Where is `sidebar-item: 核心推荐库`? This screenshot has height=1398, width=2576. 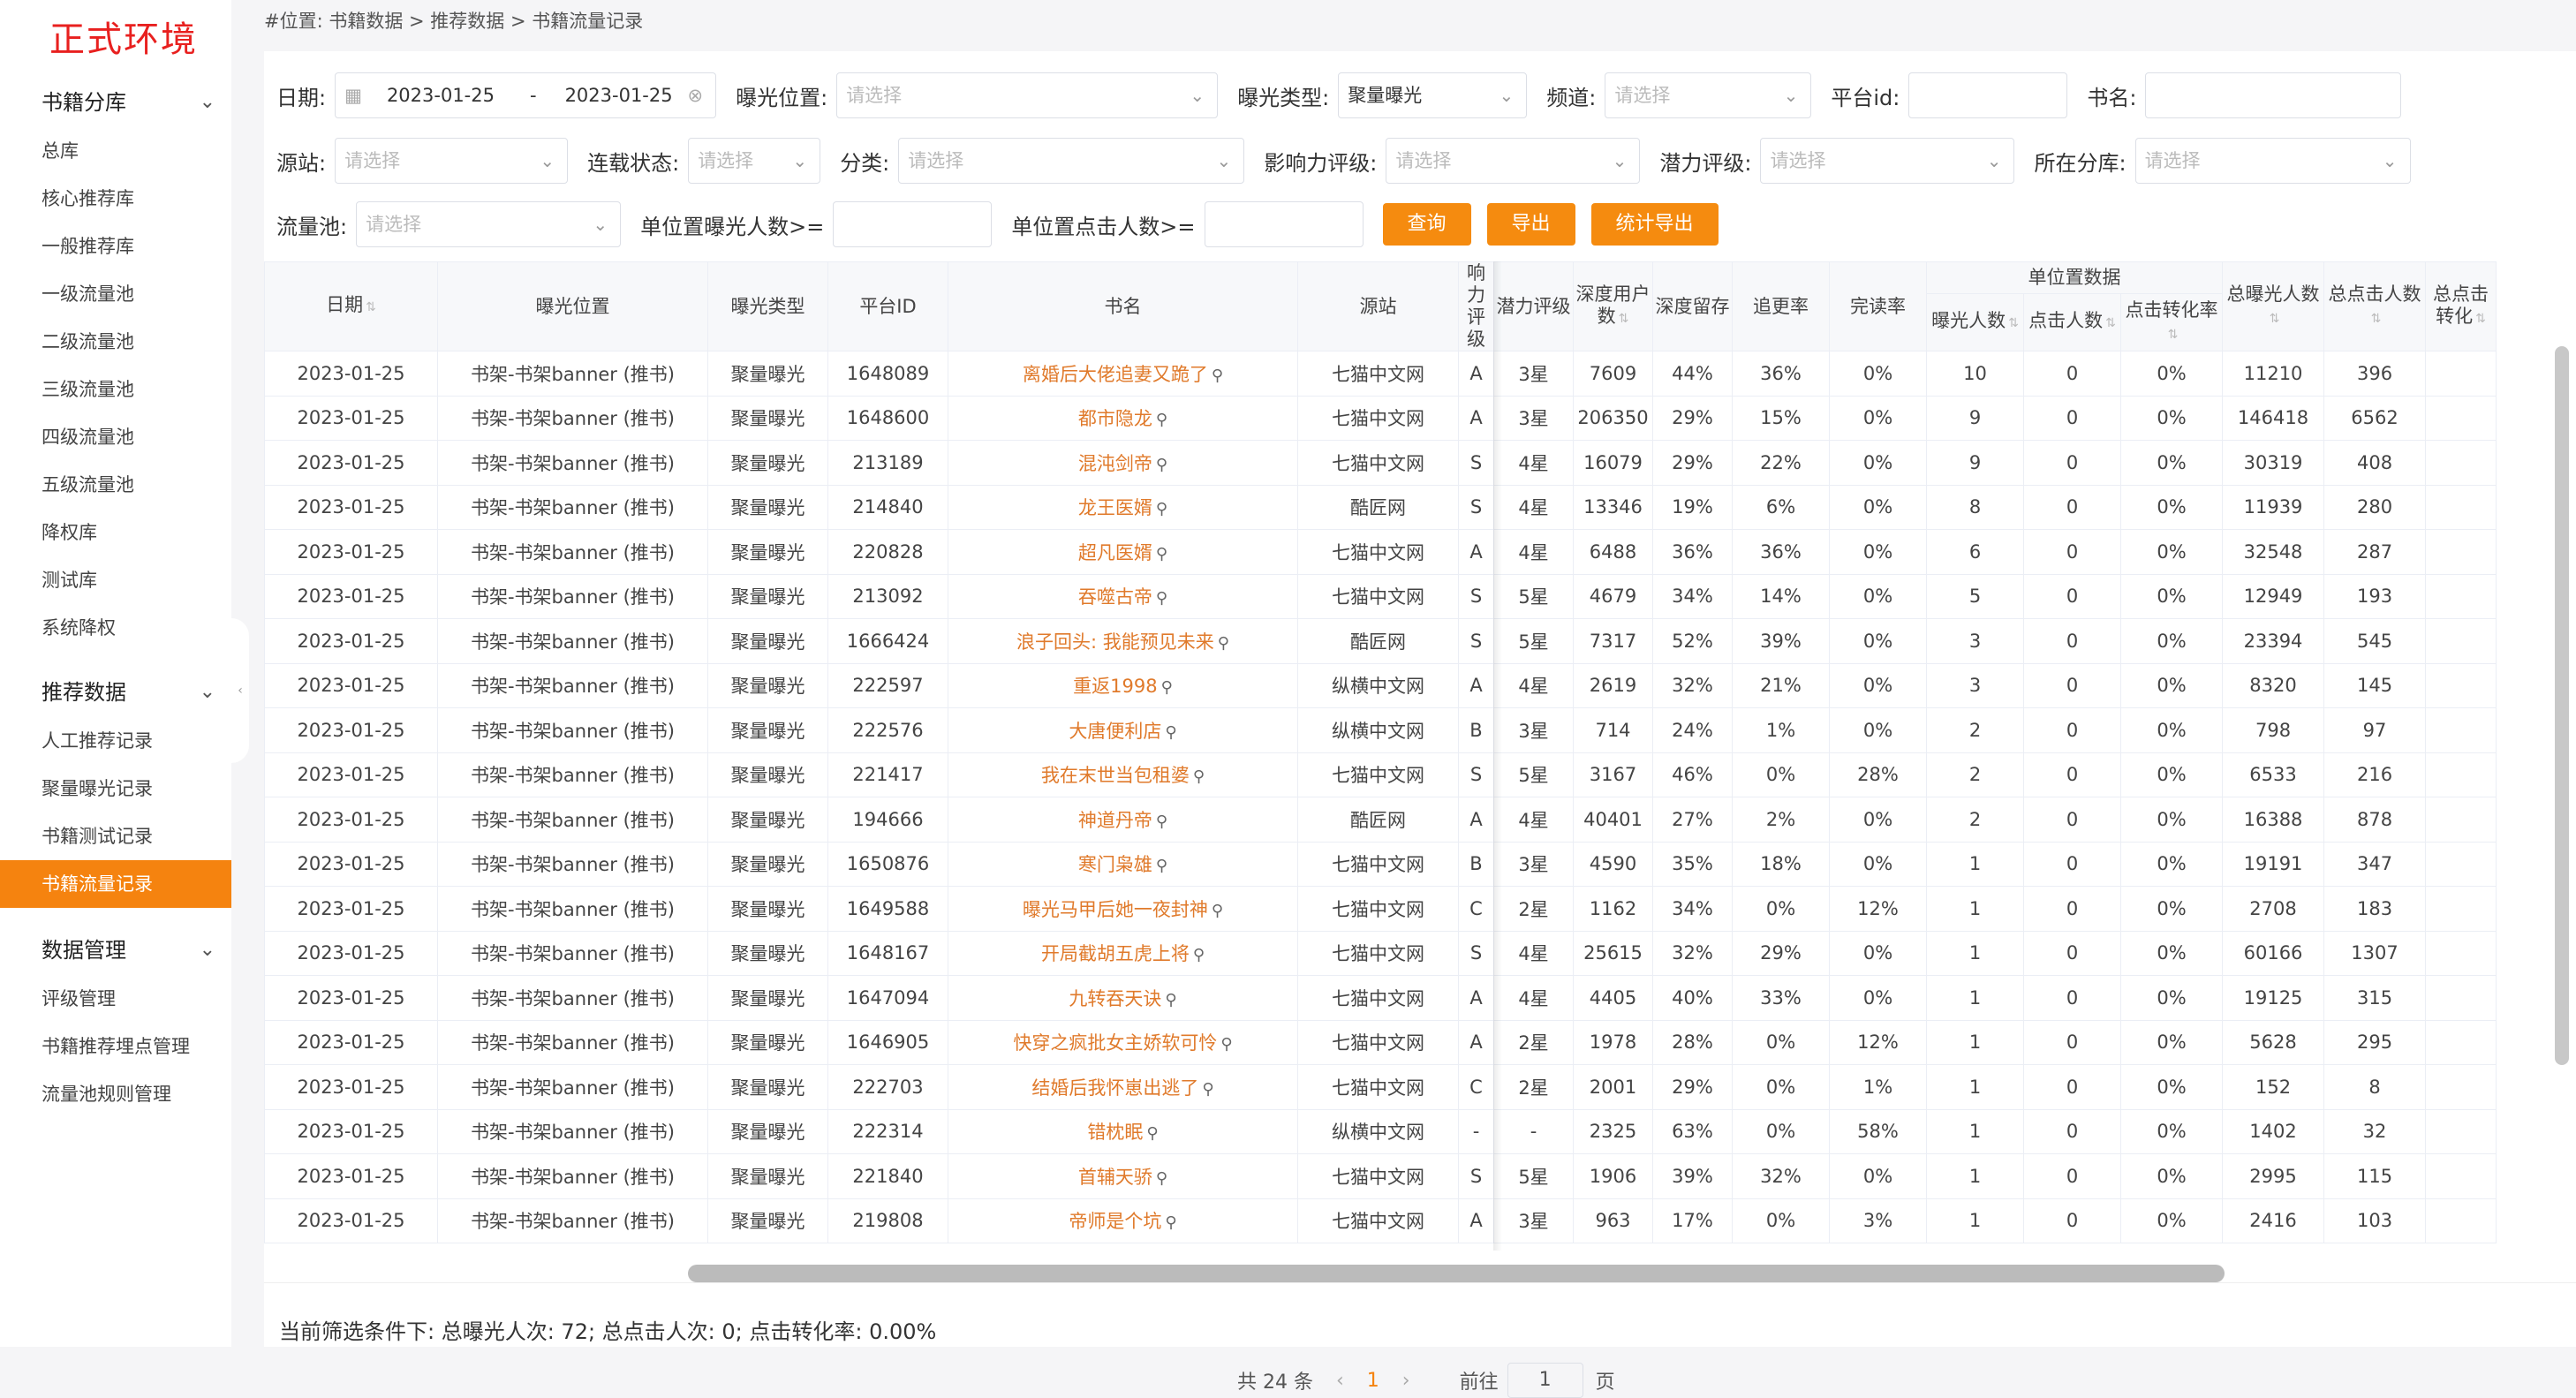
sidebar-item: 核心推荐库 is located at coordinates (115, 199).